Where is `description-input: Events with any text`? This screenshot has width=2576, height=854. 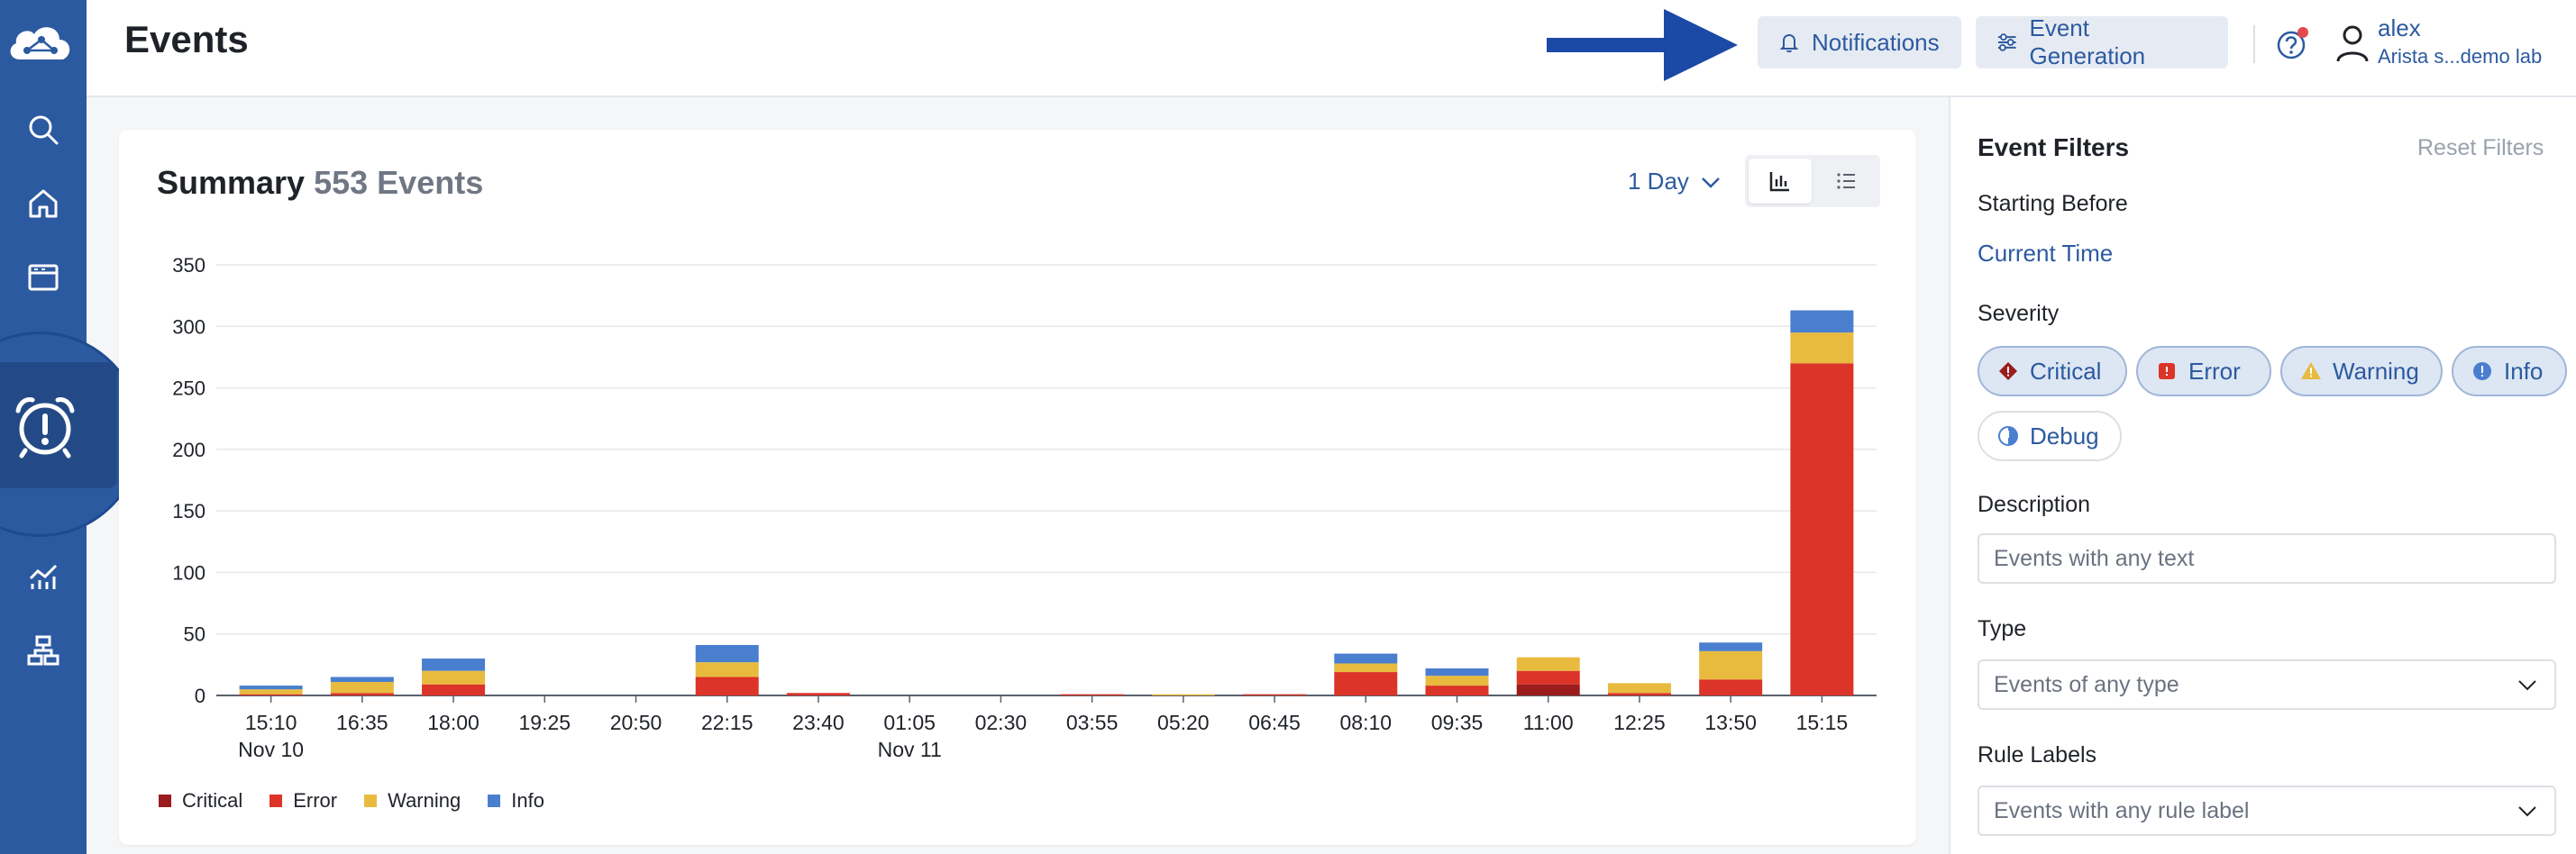
description-input: Events with any text is located at coordinates (2267, 558).